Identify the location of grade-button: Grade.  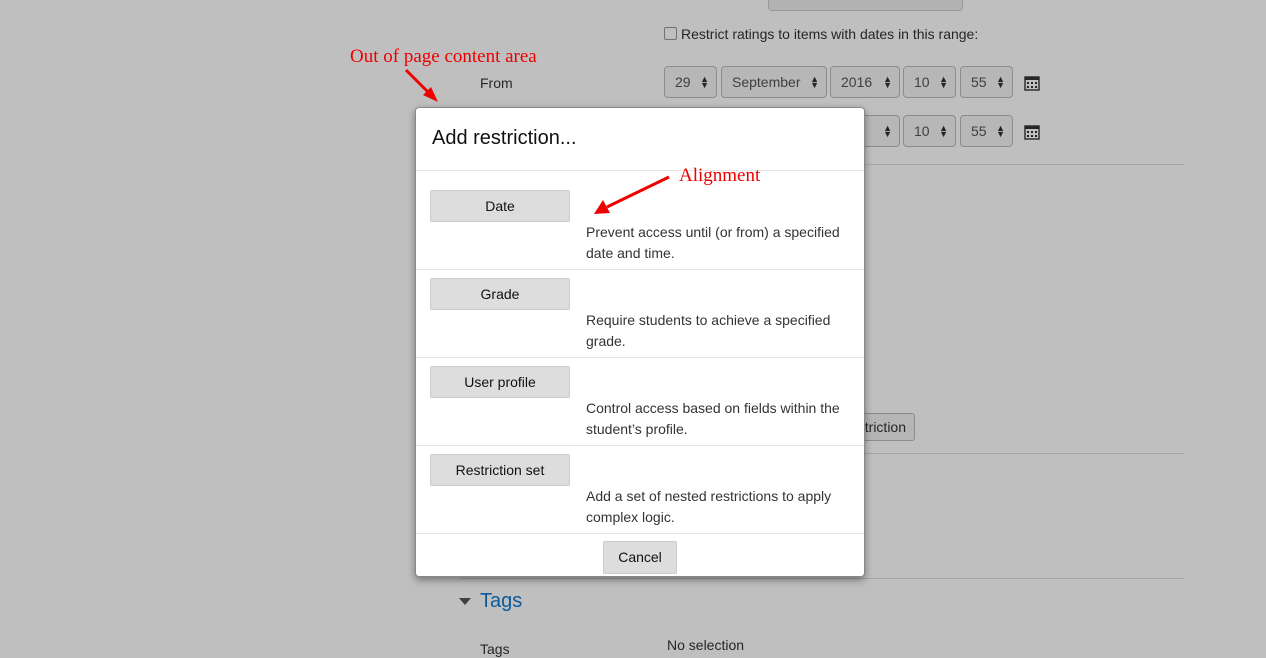
(500, 294).